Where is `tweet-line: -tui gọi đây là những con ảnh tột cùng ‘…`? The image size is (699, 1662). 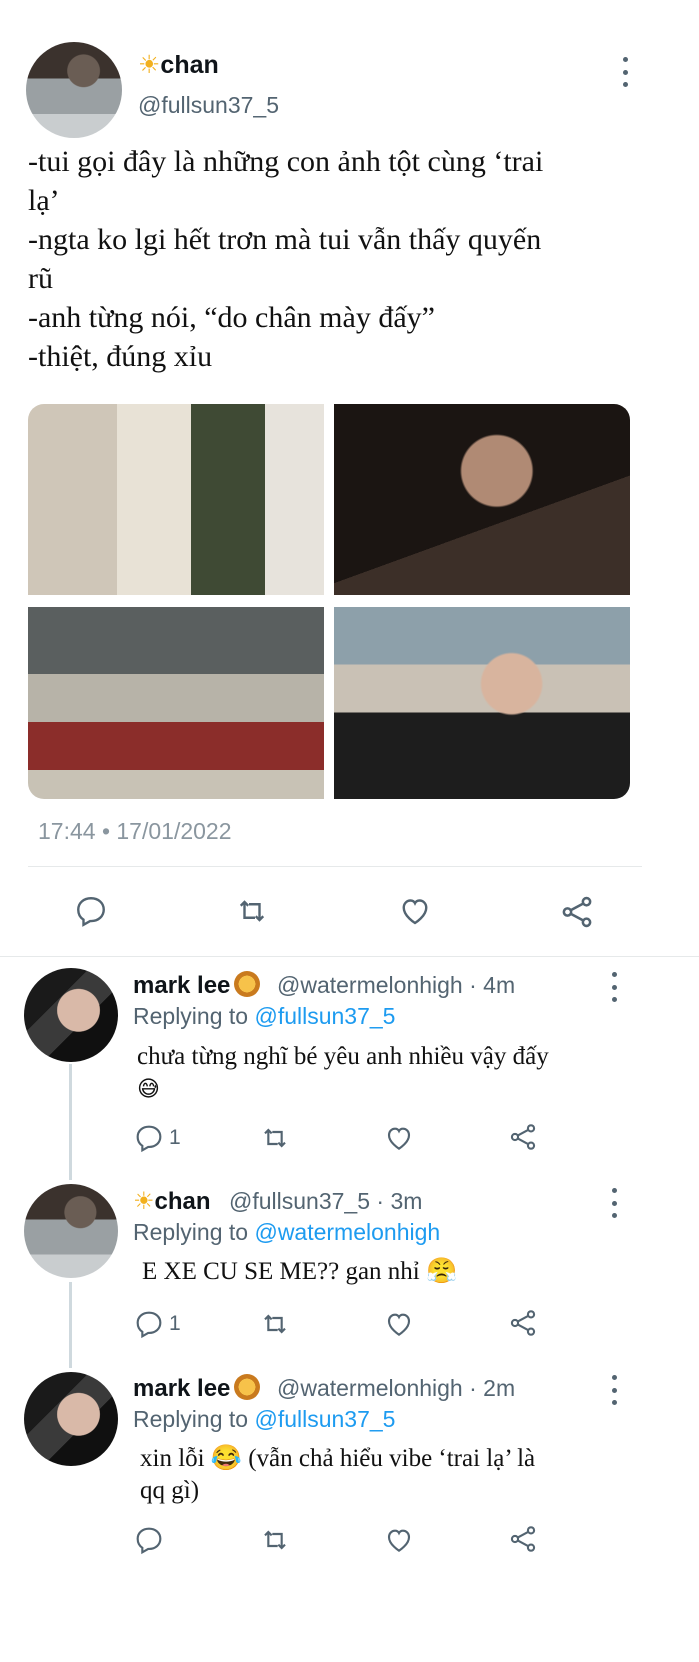 tweet-line: -tui gọi đây là những con ảnh tột cùng ‘… is located at coordinates (286, 161).